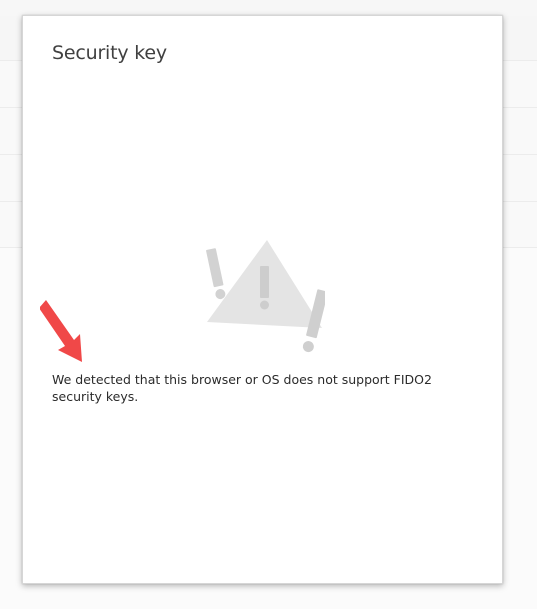 The image size is (537, 609). What do you see at coordinates (61, 331) in the screenshot?
I see `red-arrow-icon` at bounding box center [61, 331].